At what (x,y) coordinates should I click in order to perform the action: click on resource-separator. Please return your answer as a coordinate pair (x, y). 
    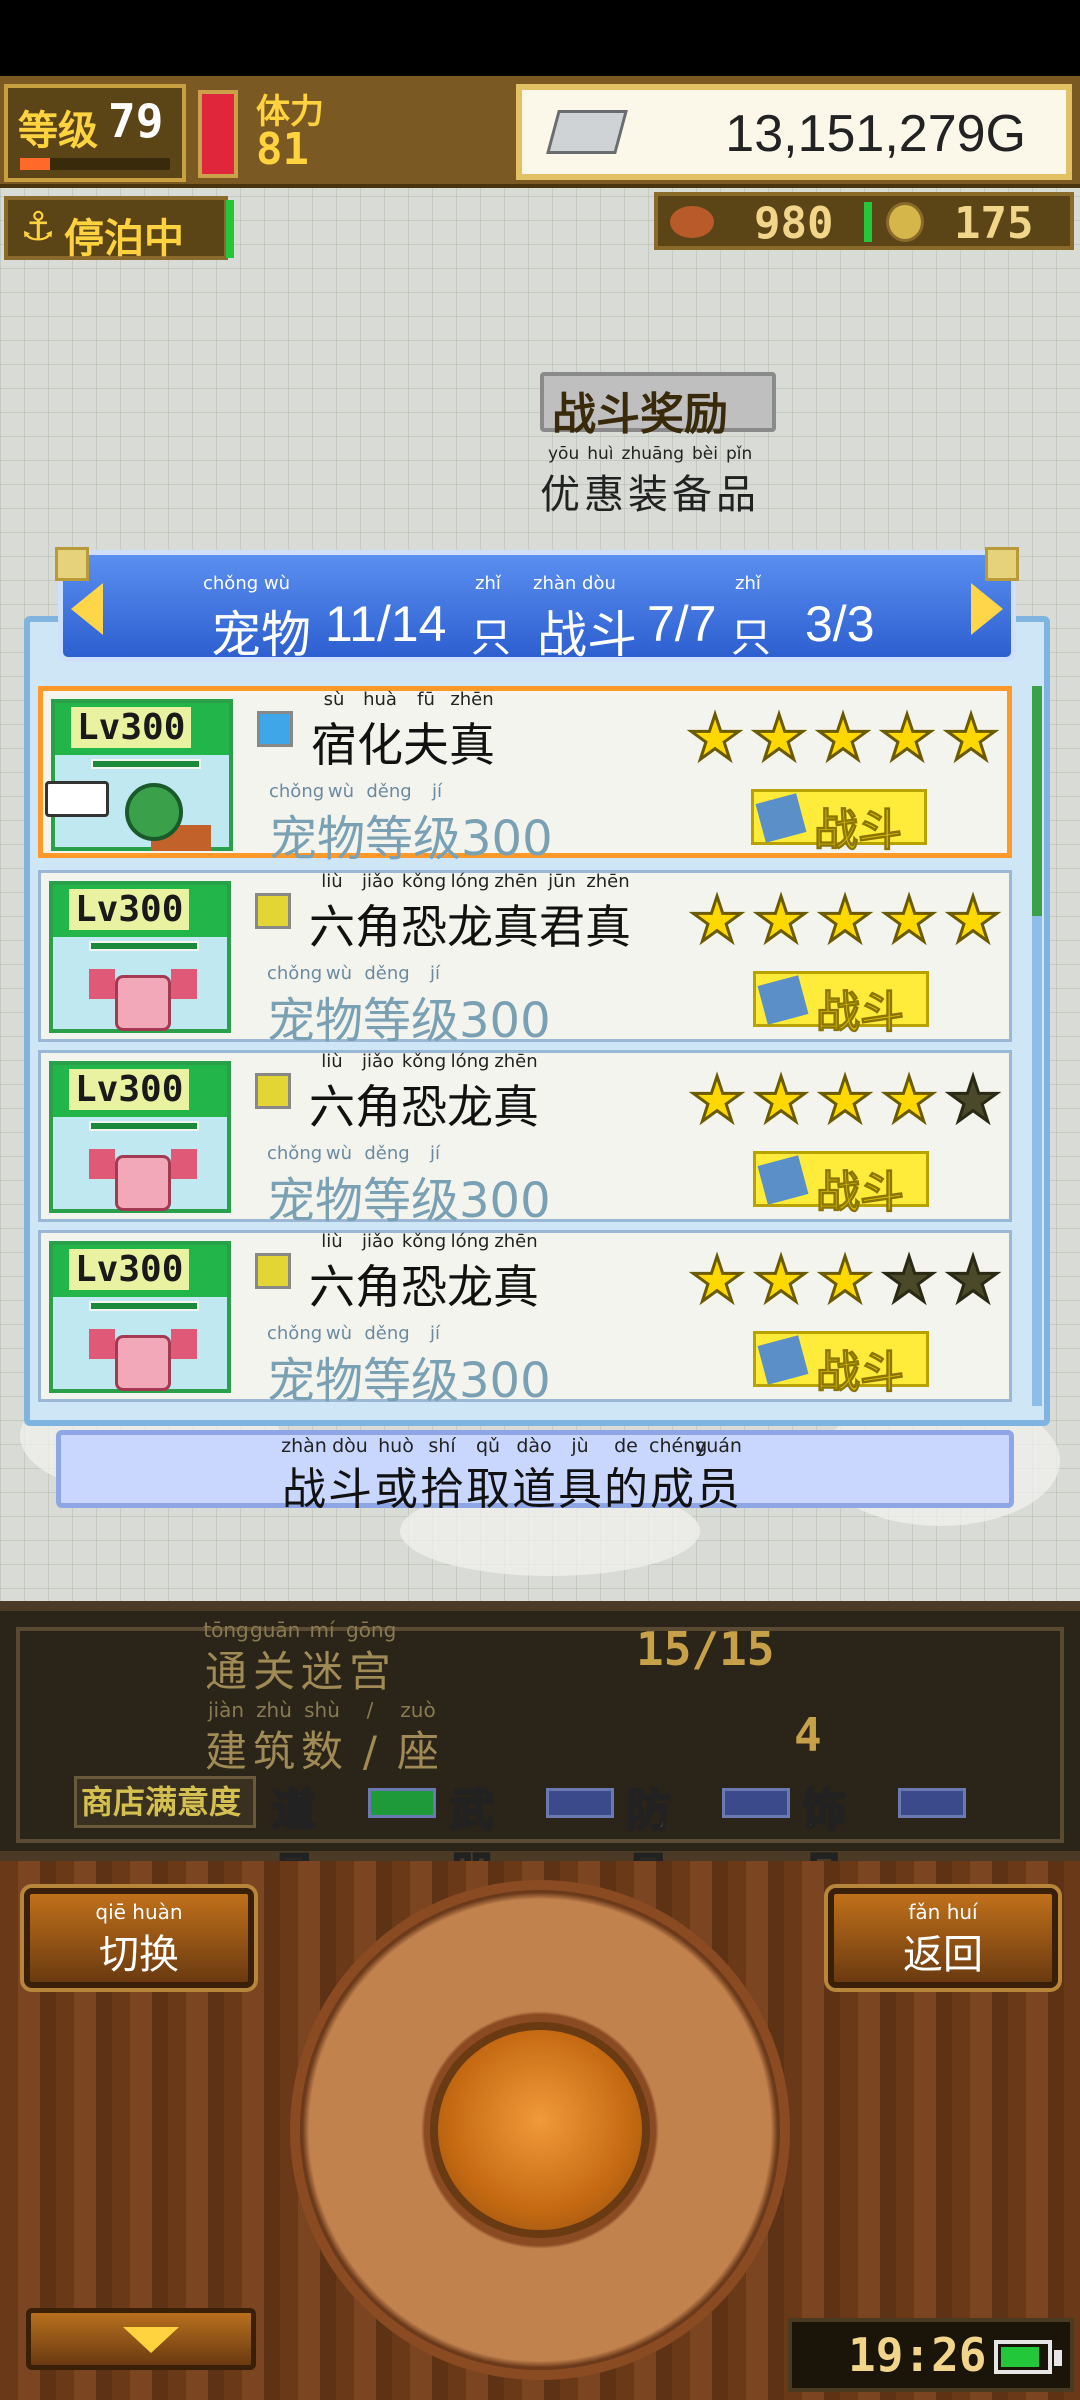
    Looking at the image, I should click on (868, 222).